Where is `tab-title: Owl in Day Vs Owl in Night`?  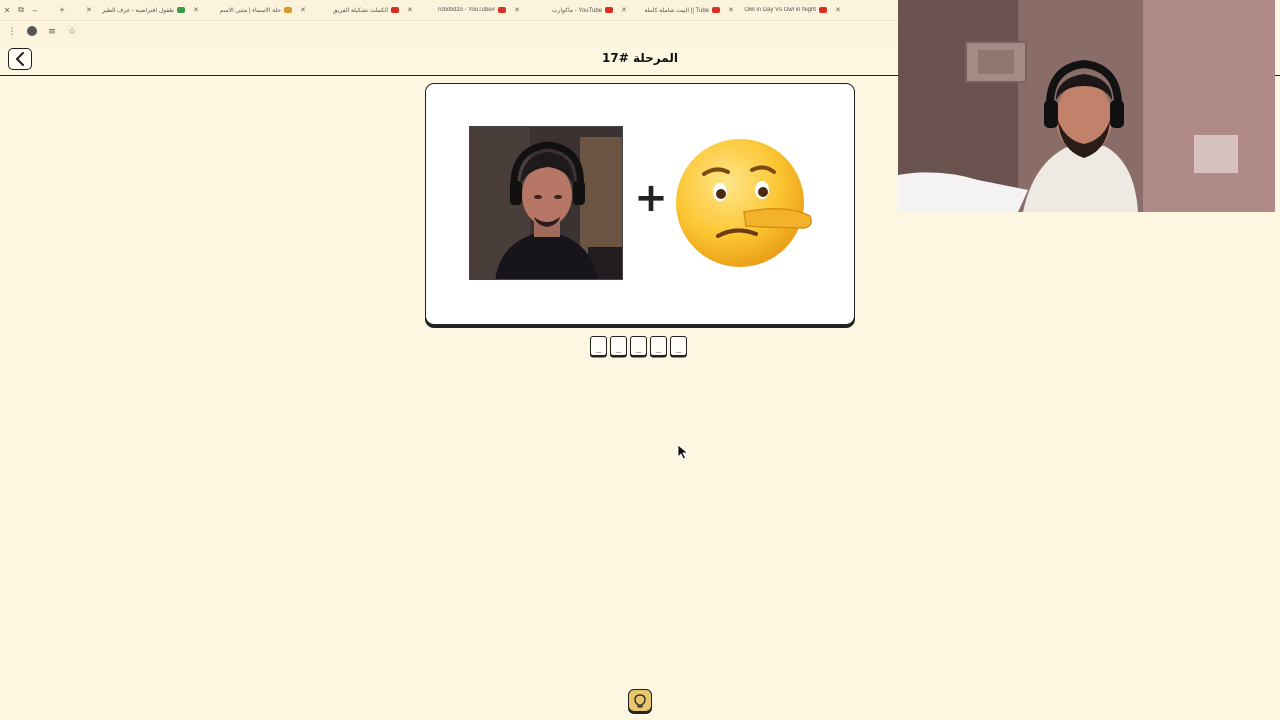 tab-title: Owl in Day Vs Owl in Night is located at coordinates (780, 10).